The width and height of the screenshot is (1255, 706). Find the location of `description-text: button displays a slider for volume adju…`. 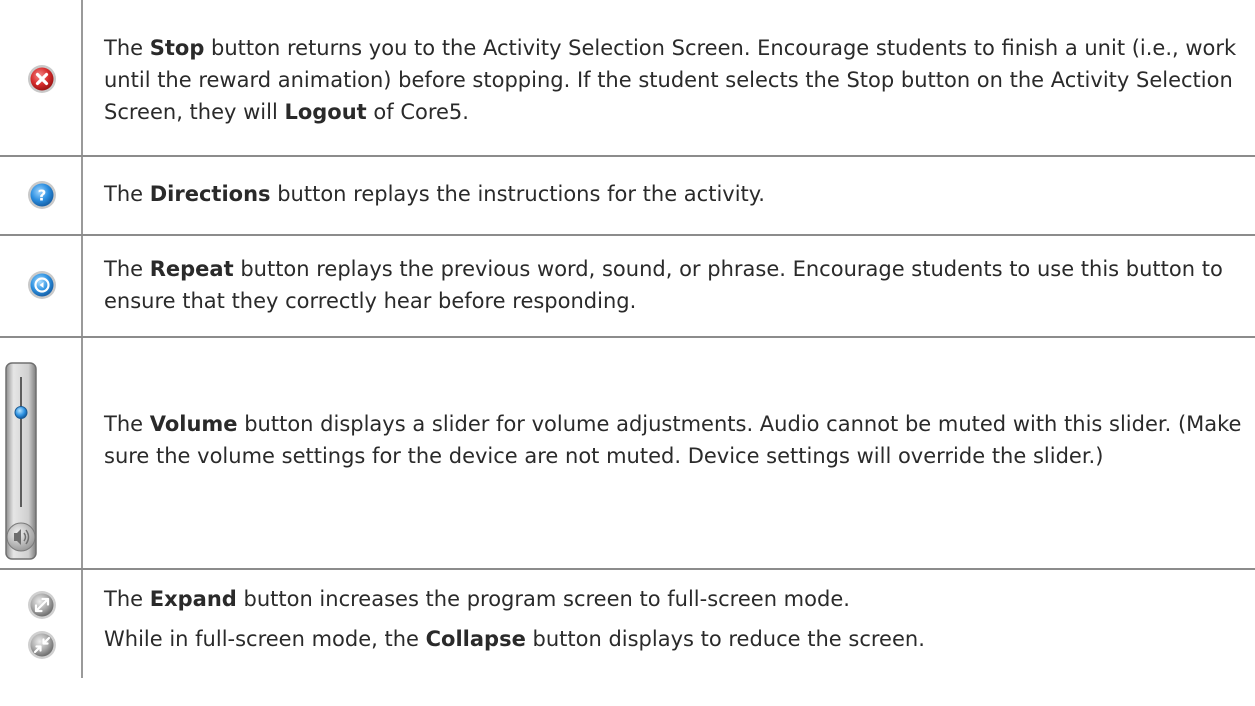

description-text: button displays a slider for volume adju… is located at coordinates (673, 440).